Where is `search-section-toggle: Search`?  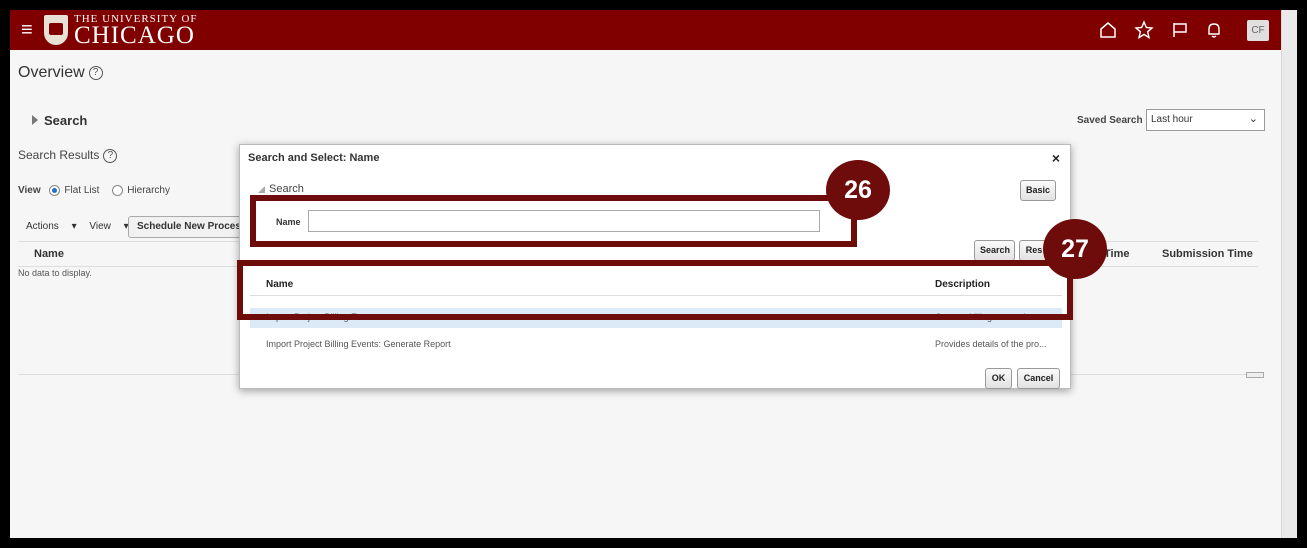 search-section-toggle: Search is located at coordinates (59, 120).